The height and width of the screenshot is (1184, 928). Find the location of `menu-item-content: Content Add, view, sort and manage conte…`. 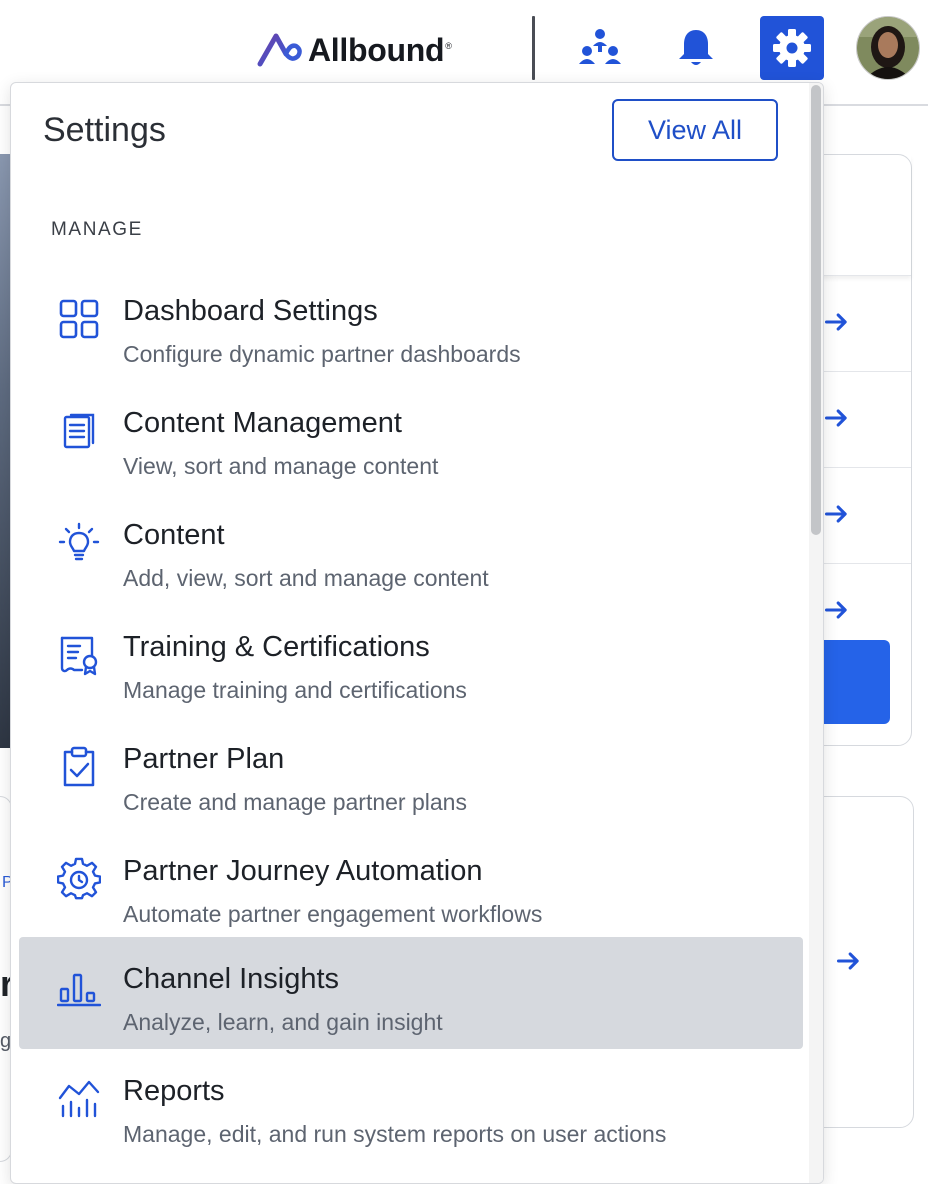

menu-item-content: Content Add, view, sort and manage conte… is located at coordinates (411, 549).